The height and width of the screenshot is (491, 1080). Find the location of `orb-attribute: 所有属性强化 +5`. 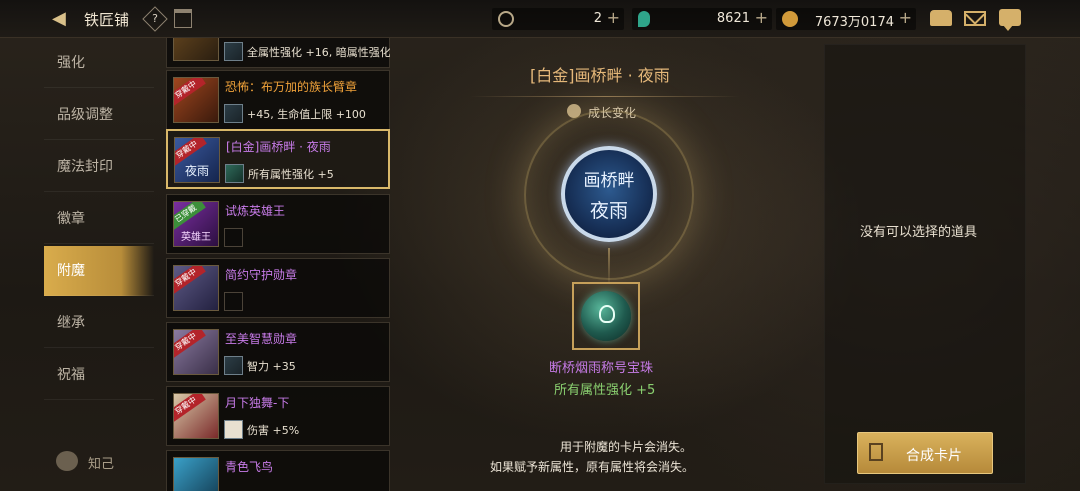

orb-attribute: 所有属性强化 +5 is located at coordinates (605, 390).